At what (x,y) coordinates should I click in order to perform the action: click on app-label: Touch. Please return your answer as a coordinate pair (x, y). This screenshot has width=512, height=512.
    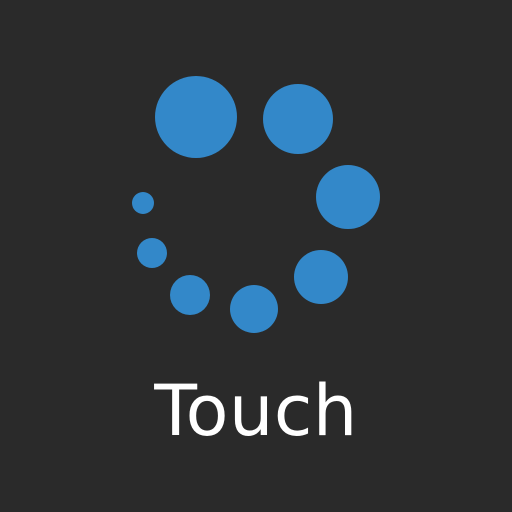
    Looking at the image, I should click on (256, 411).